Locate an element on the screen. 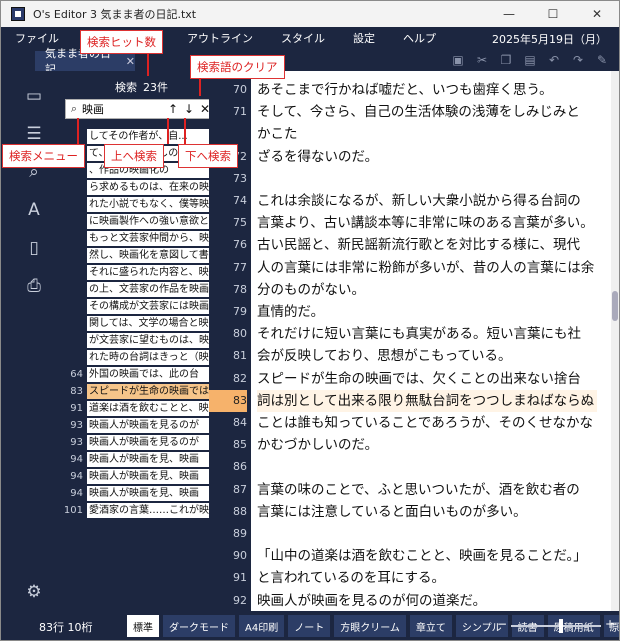  search-result-row: に映画製作への強い意欲と is located at coordinates (135, 221).